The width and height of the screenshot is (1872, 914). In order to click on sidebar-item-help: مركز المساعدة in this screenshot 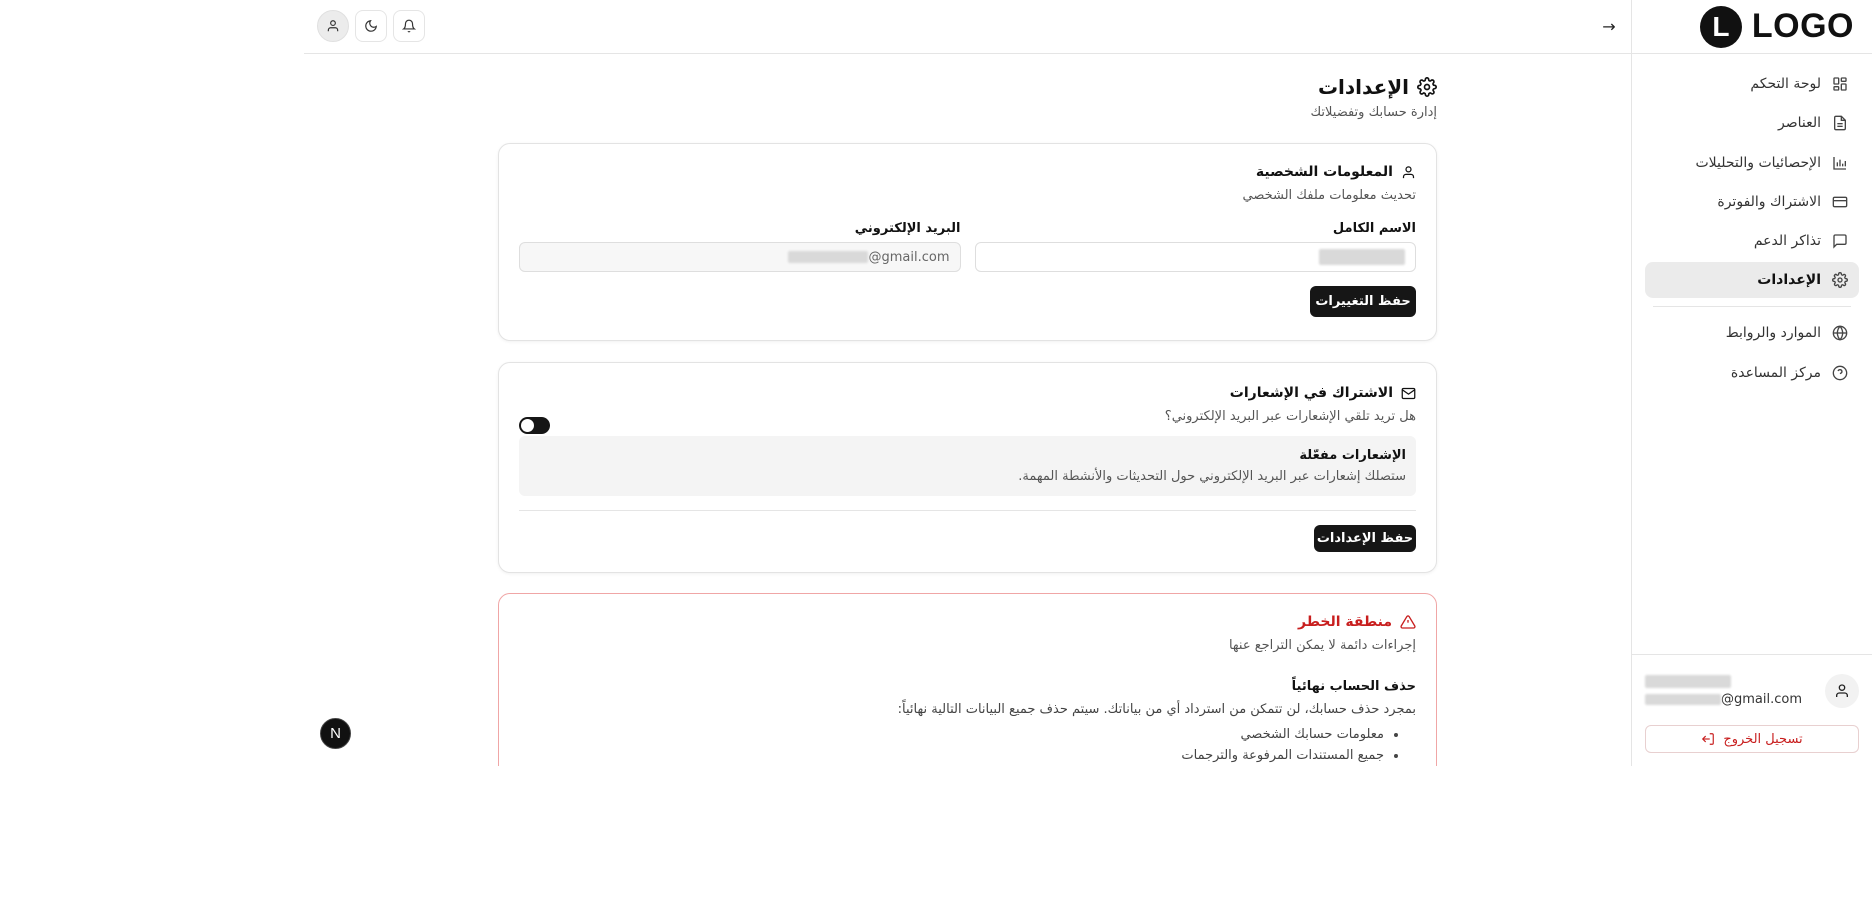, I will do `click(1752, 373)`.